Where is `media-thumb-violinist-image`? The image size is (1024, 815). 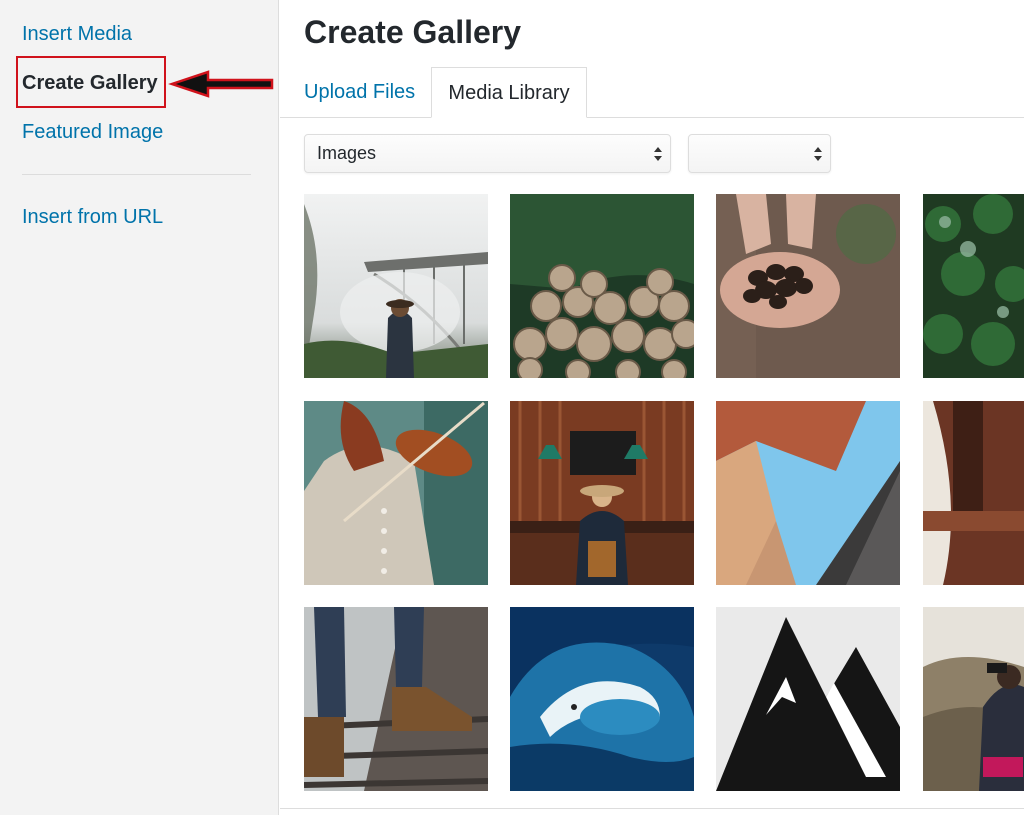 media-thumb-violinist-image is located at coordinates (396, 493).